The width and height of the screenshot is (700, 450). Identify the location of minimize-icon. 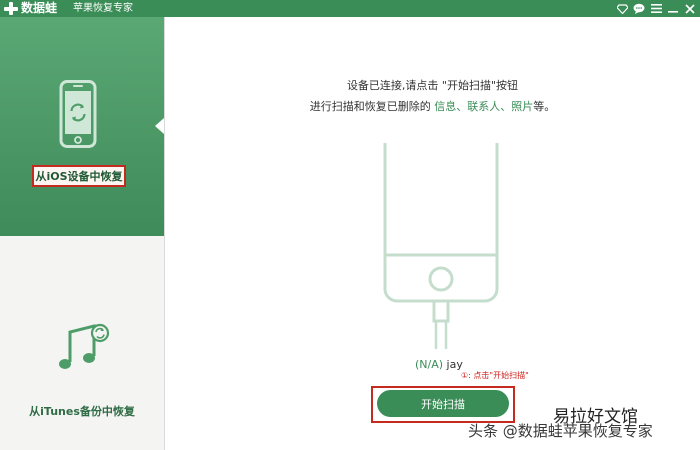
(673, 9).